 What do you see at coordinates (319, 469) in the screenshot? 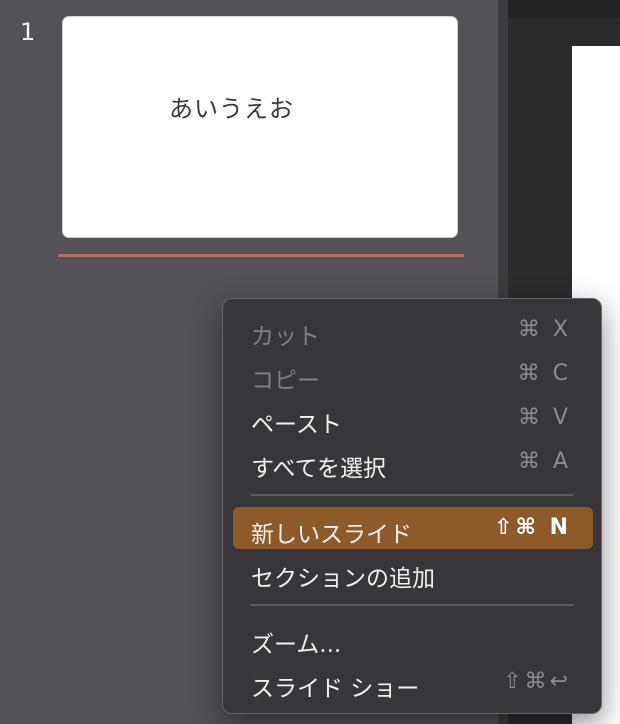
I see `menu-item-select-all-label: すべてを選択` at bounding box center [319, 469].